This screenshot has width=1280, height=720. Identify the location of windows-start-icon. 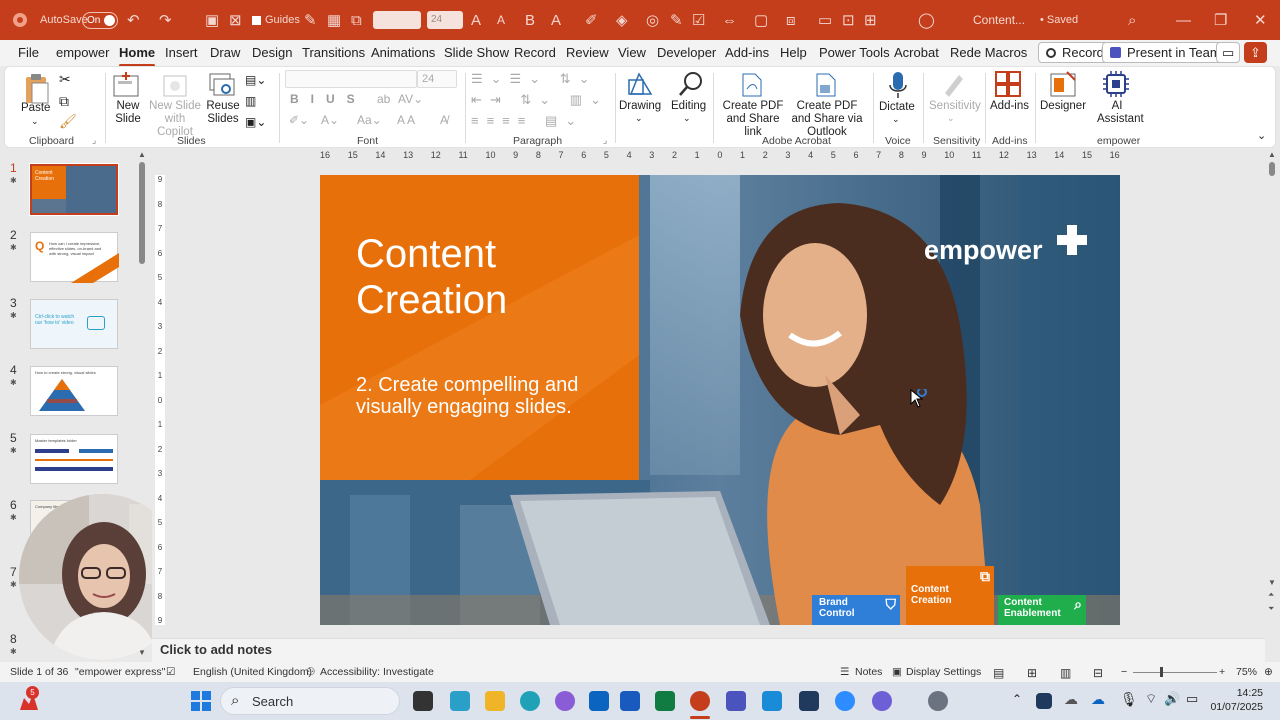
(201, 702).